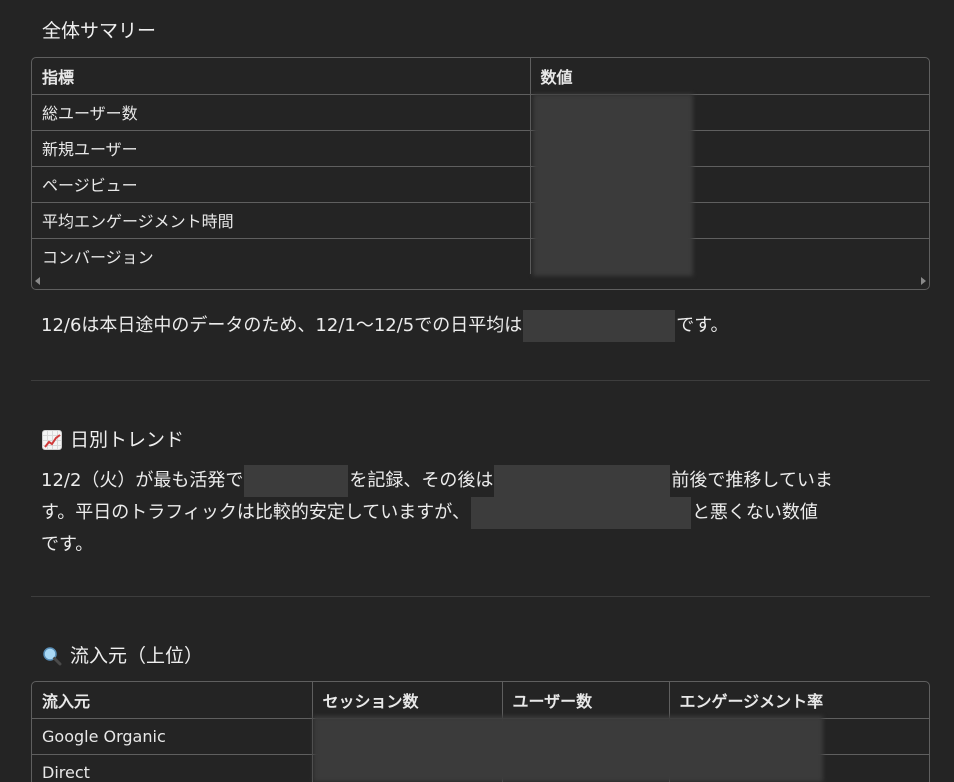 The height and width of the screenshot is (782, 954). I want to click on metric-label: 新規ユーザー, so click(281, 148).